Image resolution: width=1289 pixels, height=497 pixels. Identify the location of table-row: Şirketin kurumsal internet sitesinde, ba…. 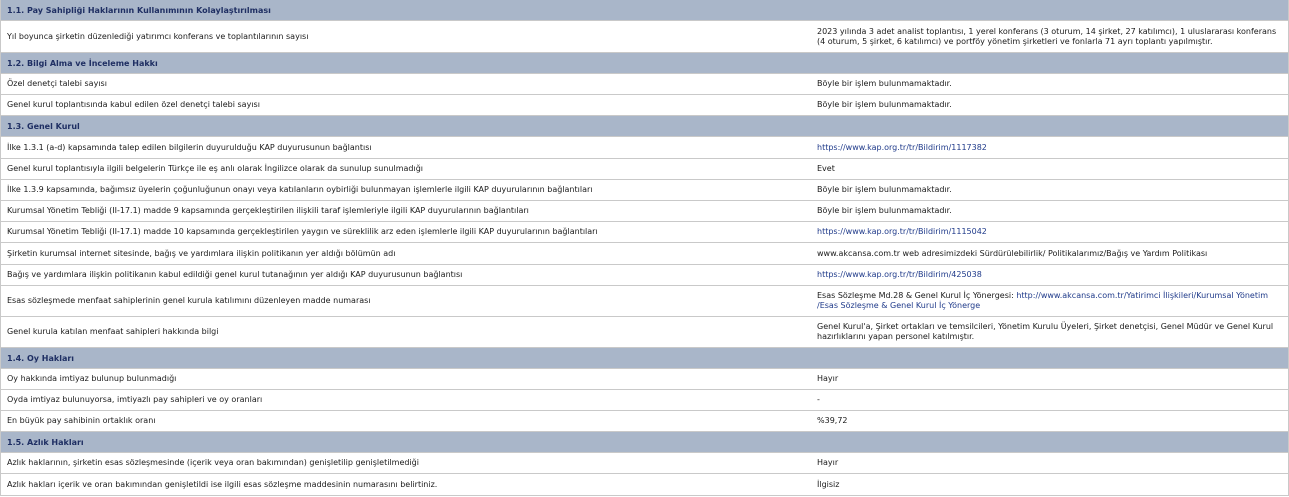
(644, 254).